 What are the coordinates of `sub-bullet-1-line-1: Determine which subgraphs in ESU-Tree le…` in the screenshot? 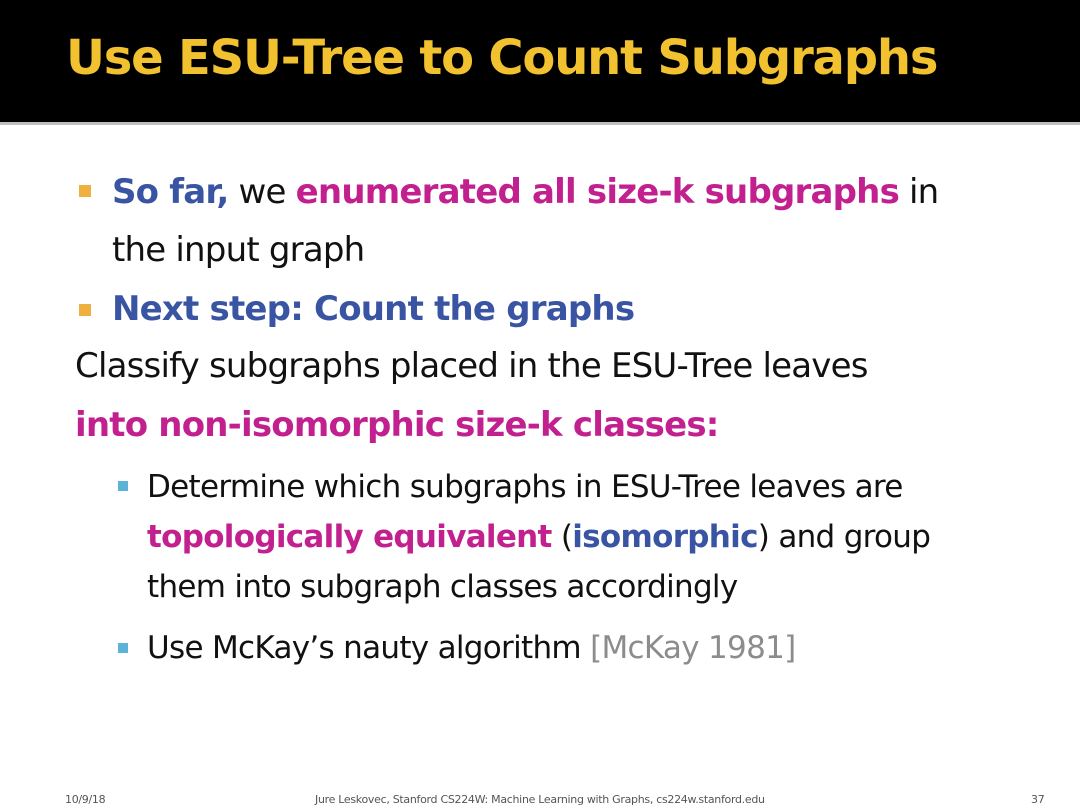 It's located at (525, 487).